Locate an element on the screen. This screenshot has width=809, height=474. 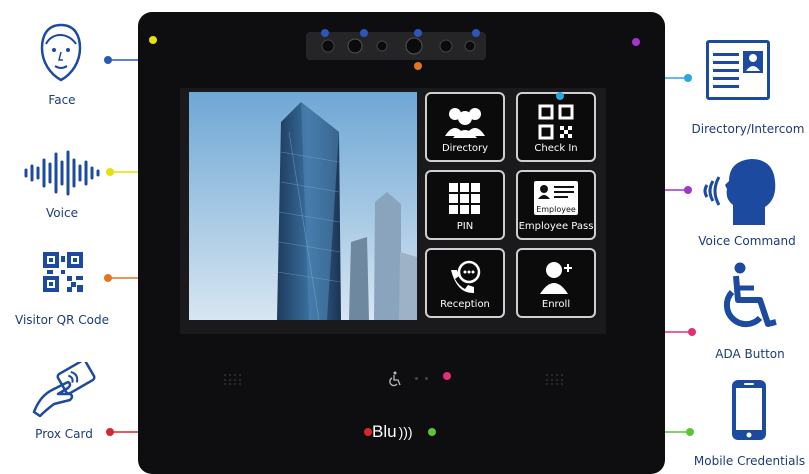
feature-label-visitor-qr: Visitor QR Code is located at coordinates (62, 320).